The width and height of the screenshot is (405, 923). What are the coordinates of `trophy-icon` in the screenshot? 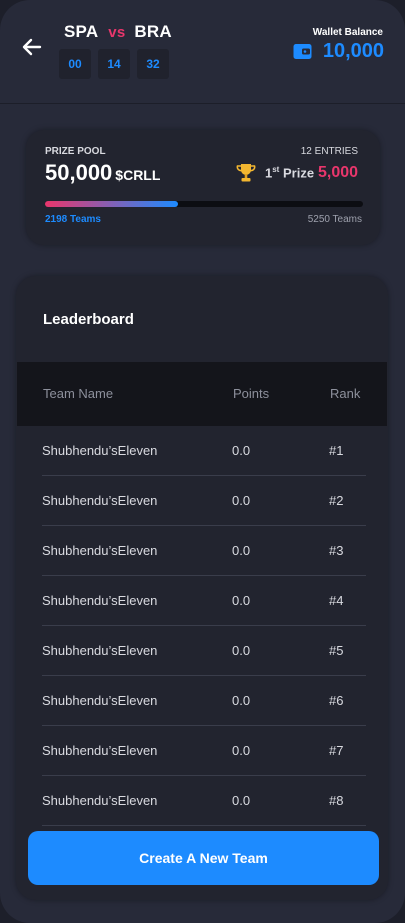 It's located at (246, 173).